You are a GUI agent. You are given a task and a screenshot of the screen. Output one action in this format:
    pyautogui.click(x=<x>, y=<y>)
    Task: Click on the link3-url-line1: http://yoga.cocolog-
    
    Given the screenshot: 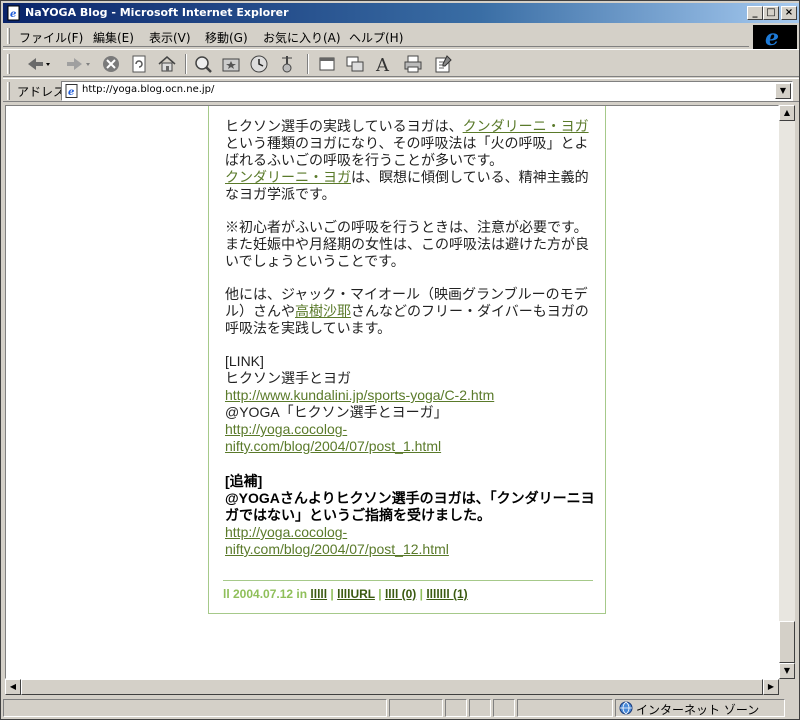 What is the action you would take?
    pyautogui.click(x=286, y=532)
    